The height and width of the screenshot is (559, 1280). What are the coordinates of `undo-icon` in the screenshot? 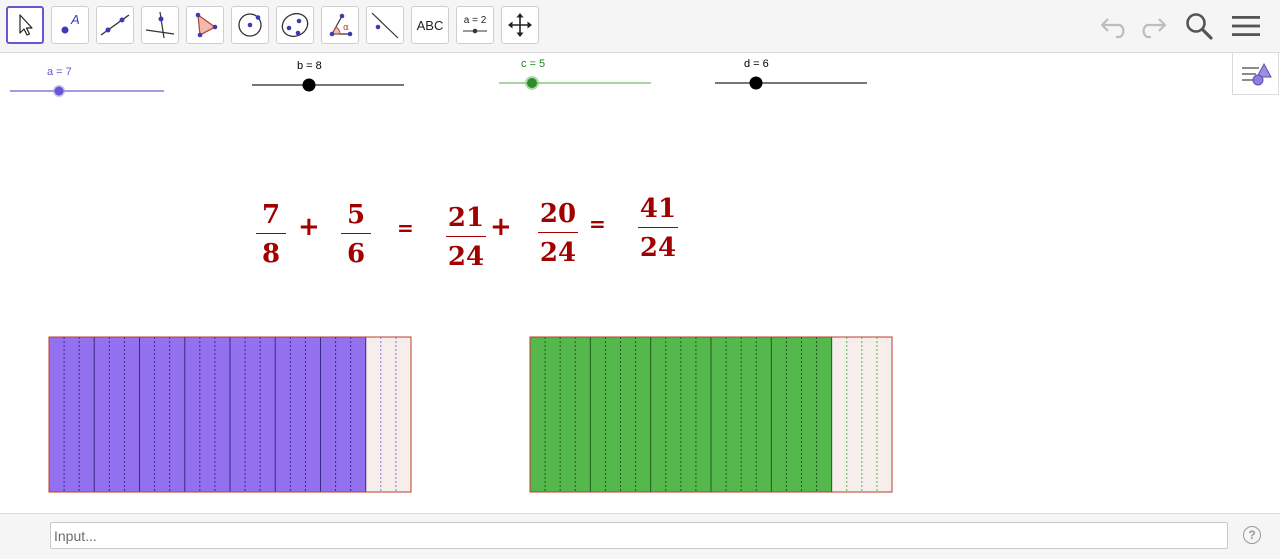 It's located at (1112, 28).